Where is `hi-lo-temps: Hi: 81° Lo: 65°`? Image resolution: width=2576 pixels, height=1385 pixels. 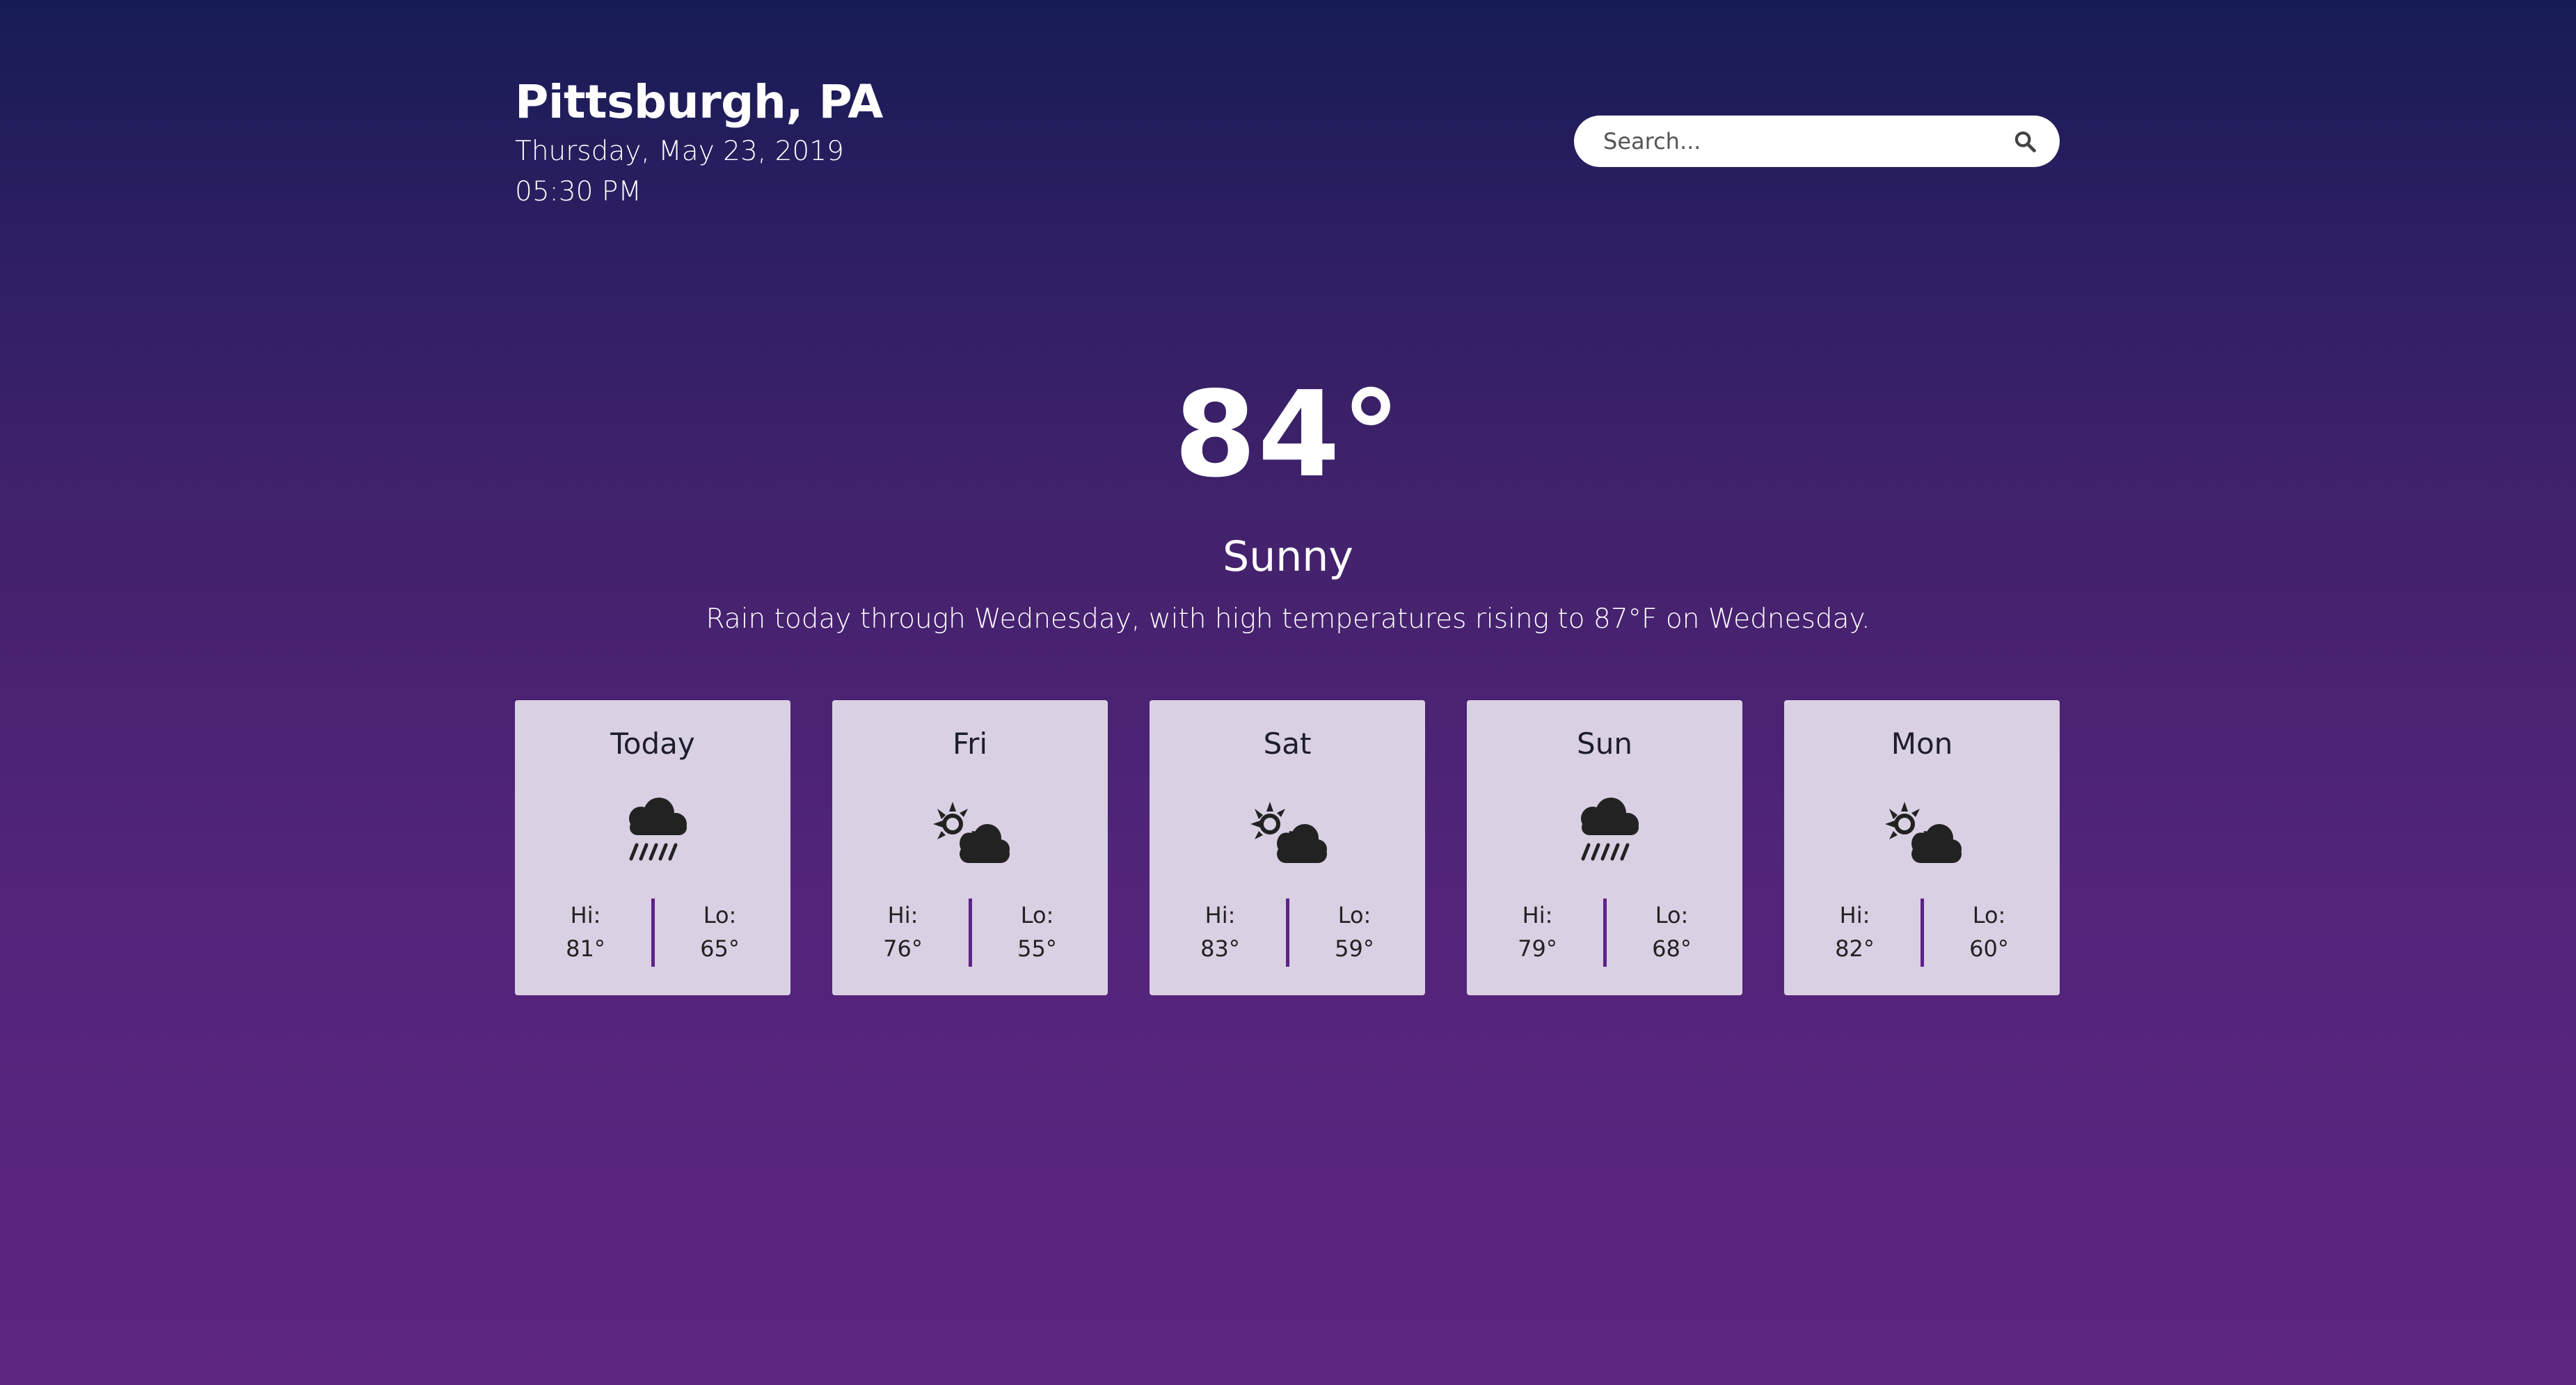 hi-lo-temps: Hi: 81° Lo: 65° is located at coordinates (652, 933).